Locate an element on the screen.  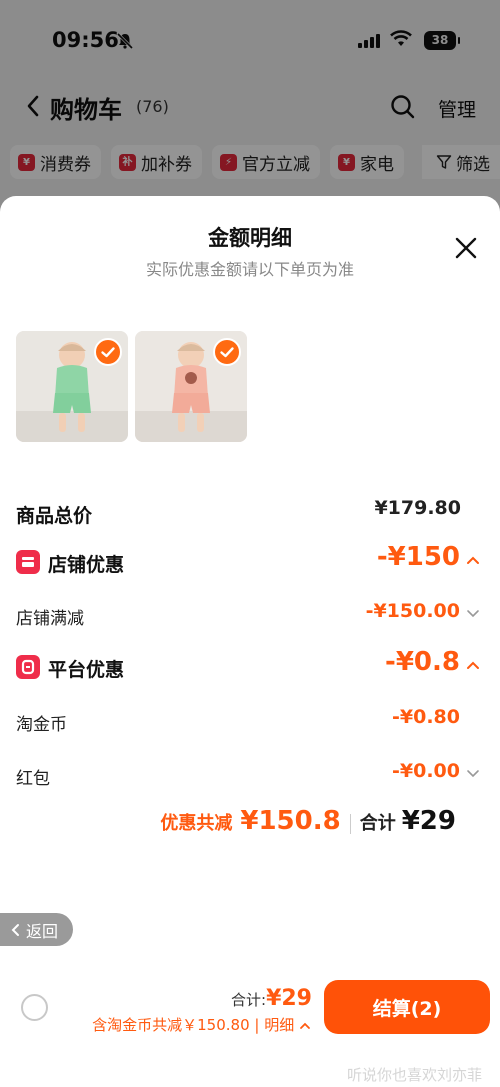
platform-discount-value: -¥0.8 is located at coordinates (422, 662).